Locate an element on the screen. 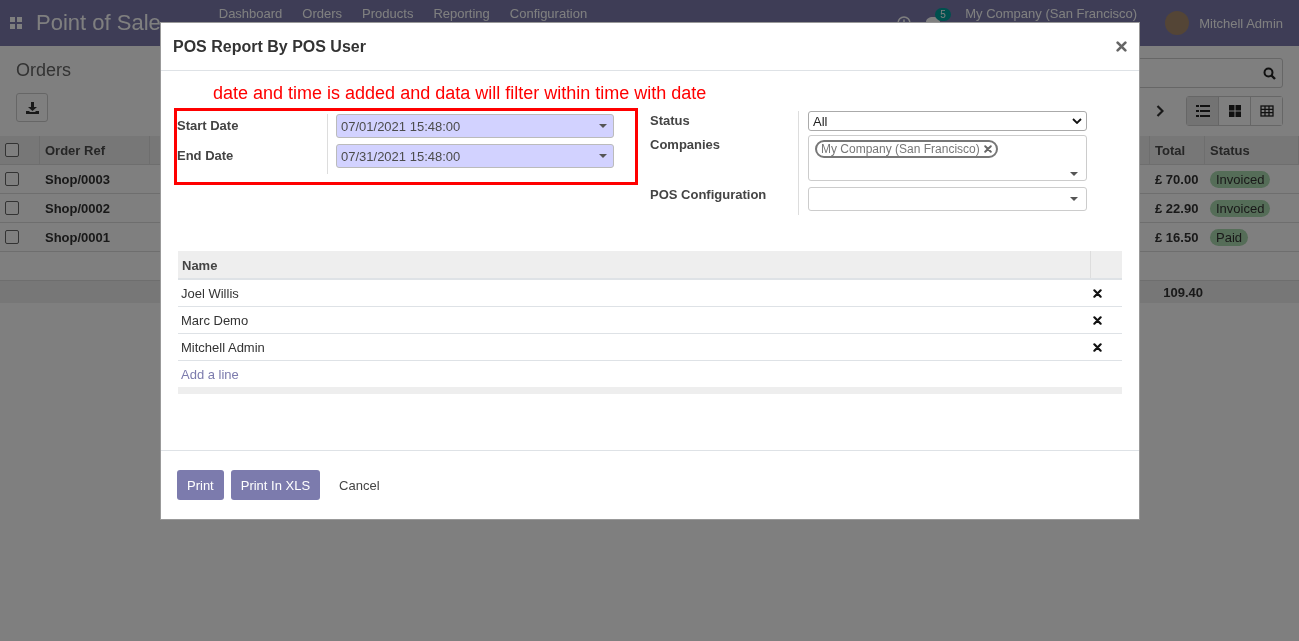 Image resolution: width=1299 pixels, height=641 pixels. table-cell: Shop/0001 is located at coordinates (95, 237).